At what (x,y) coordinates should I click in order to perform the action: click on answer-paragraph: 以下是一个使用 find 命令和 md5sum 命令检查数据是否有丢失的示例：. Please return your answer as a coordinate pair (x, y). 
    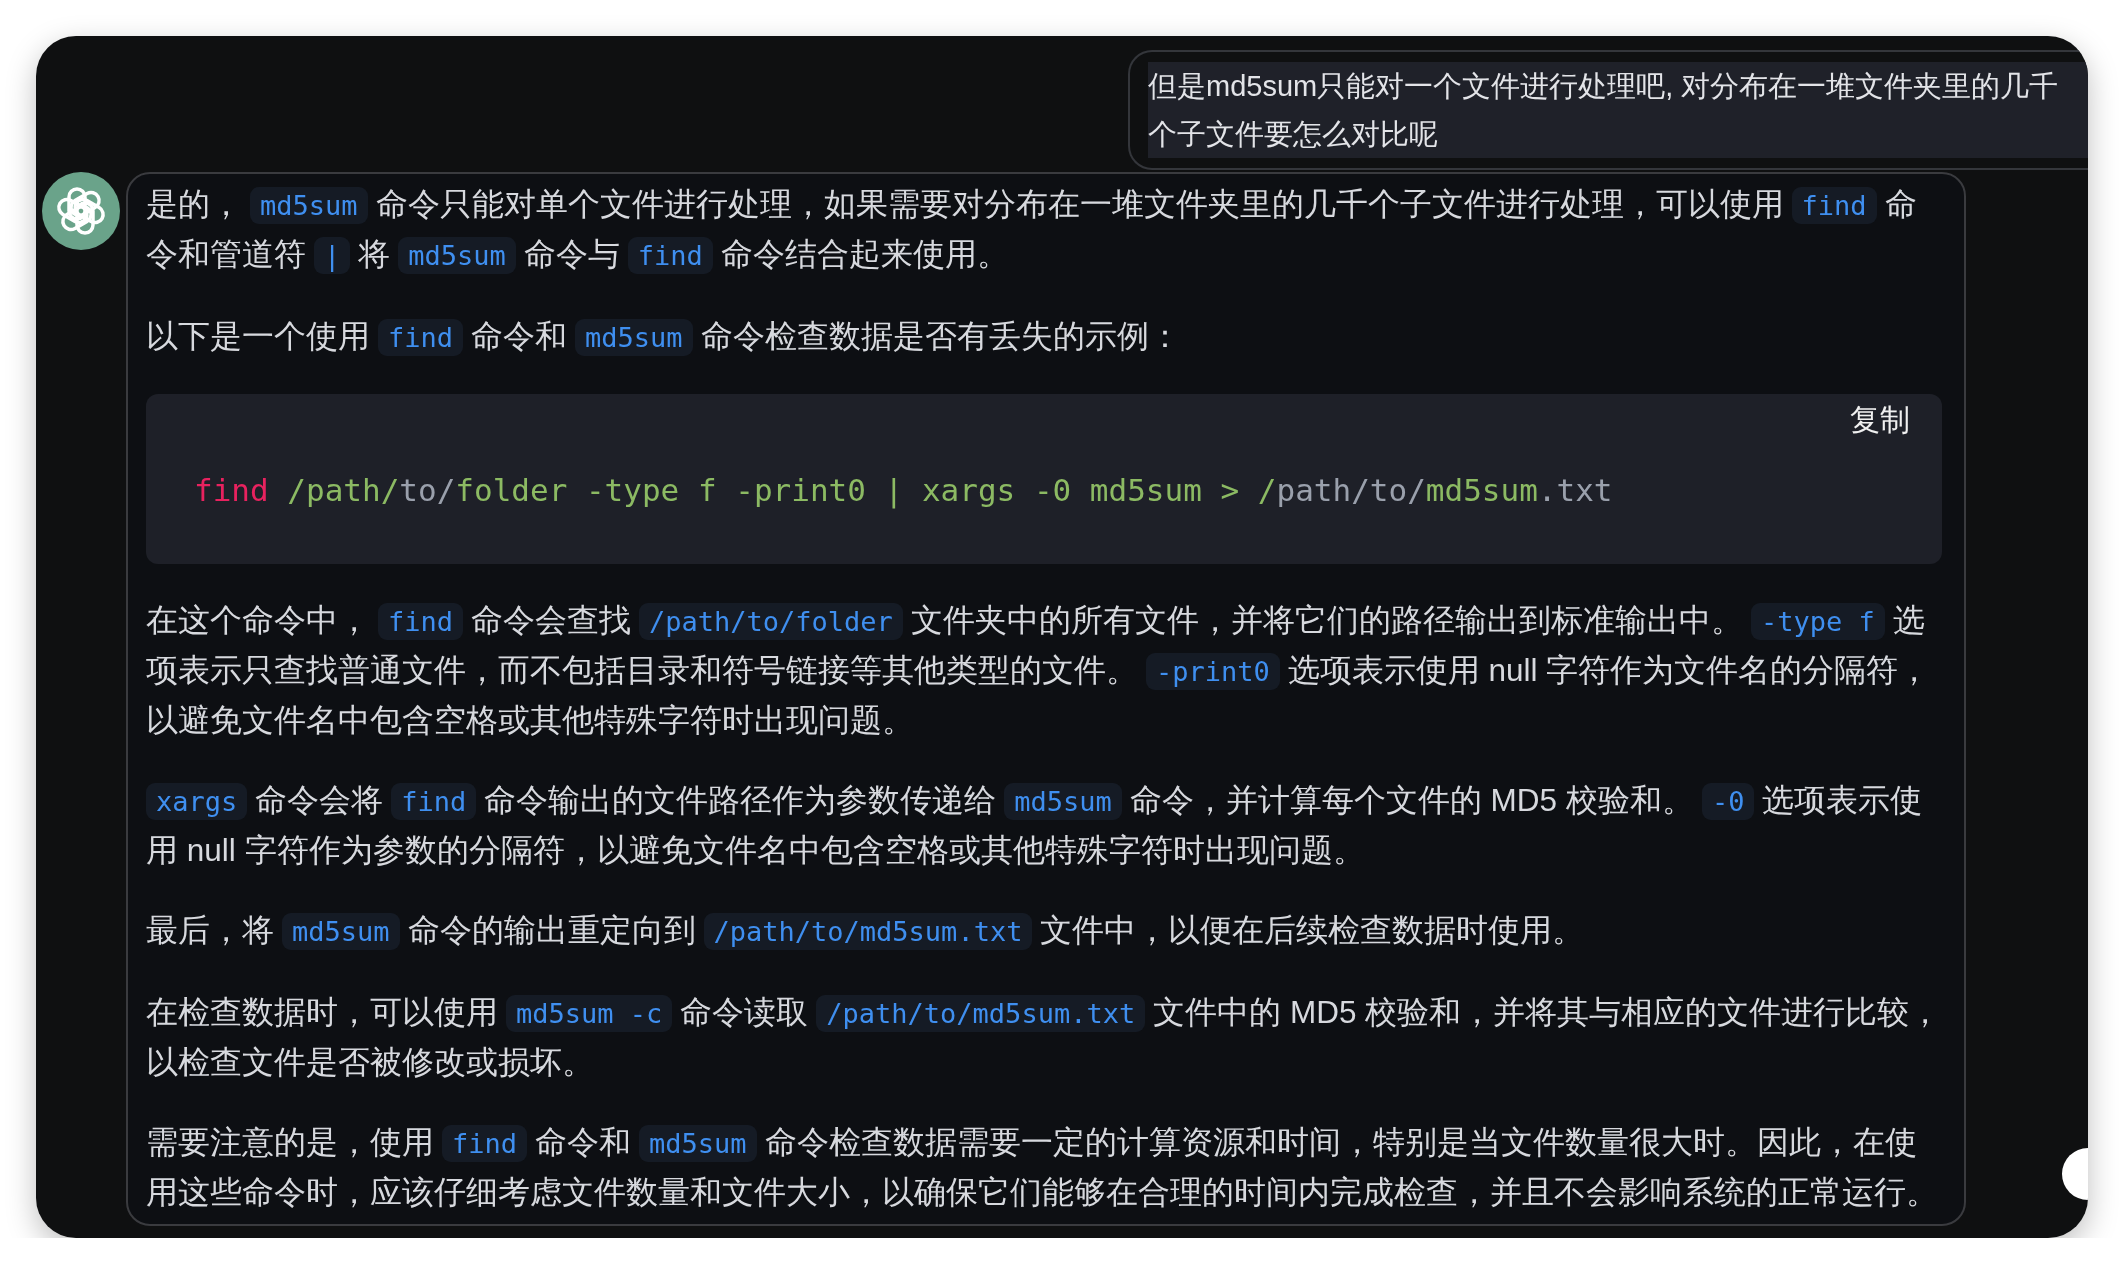
    Looking at the image, I should click on (664, 337).